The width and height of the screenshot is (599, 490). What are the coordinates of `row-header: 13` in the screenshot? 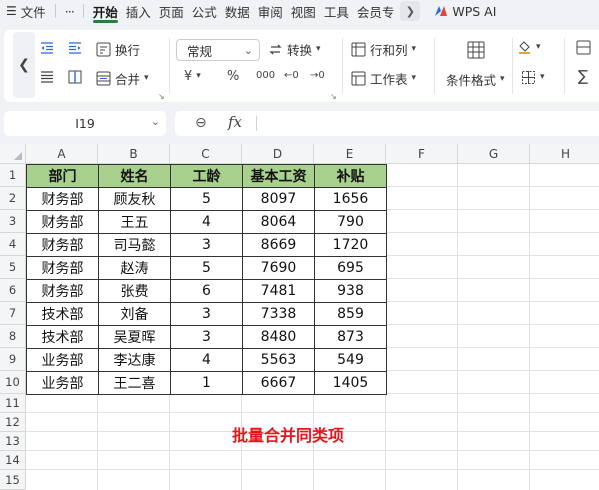 It's located at (13, 441).